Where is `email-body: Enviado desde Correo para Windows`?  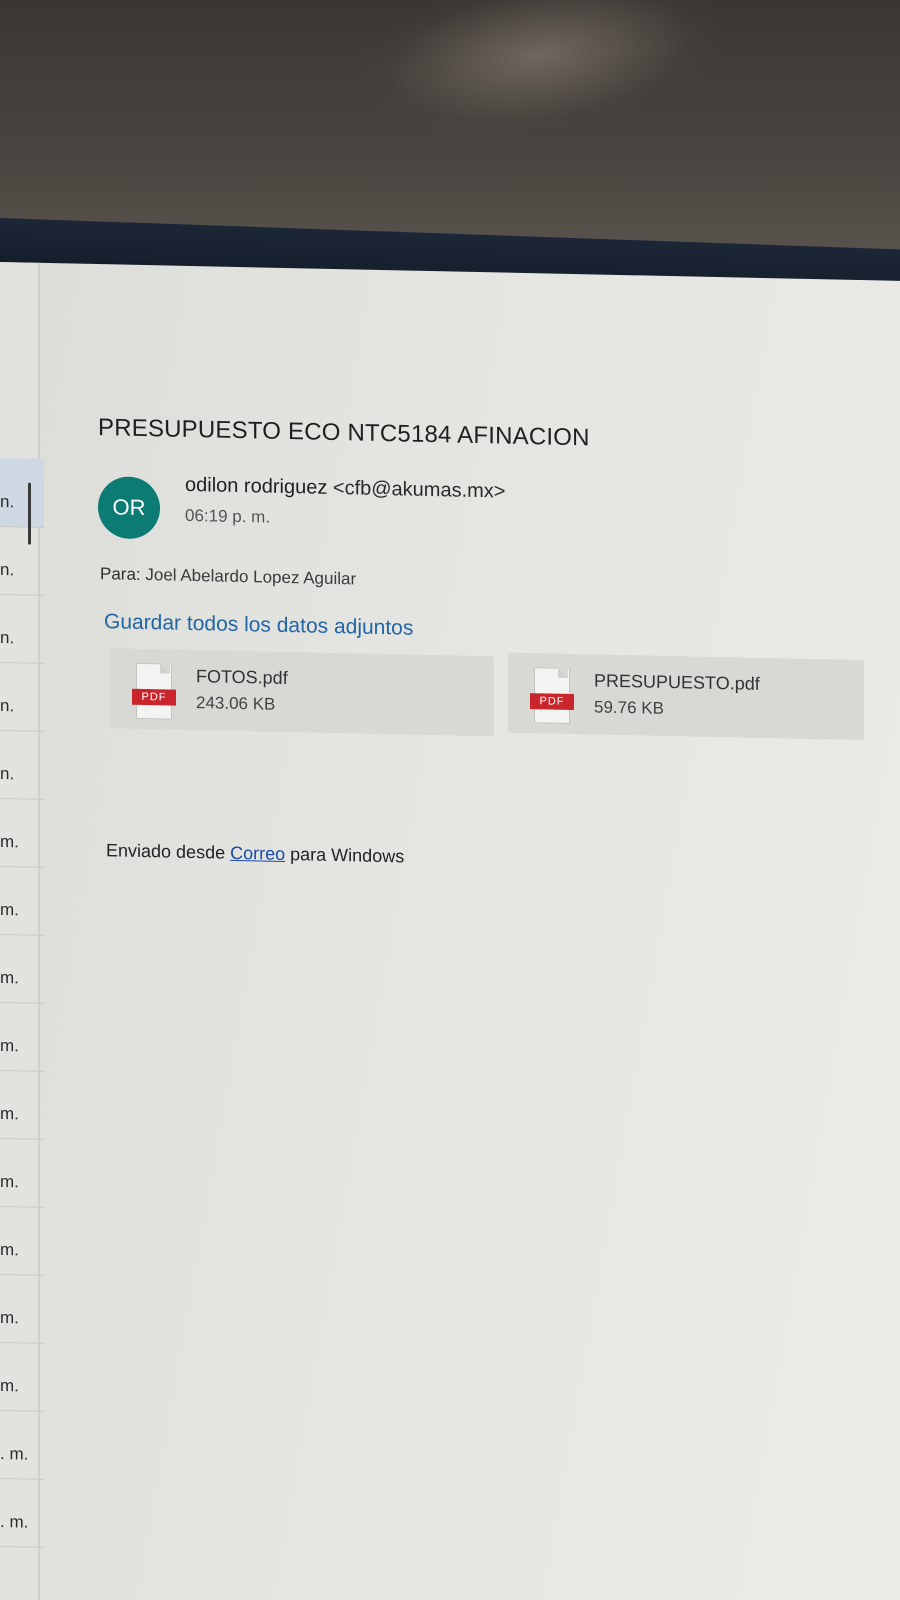 email-body: Enviado desde Correo para Windows is located at coordinates (255, 853).